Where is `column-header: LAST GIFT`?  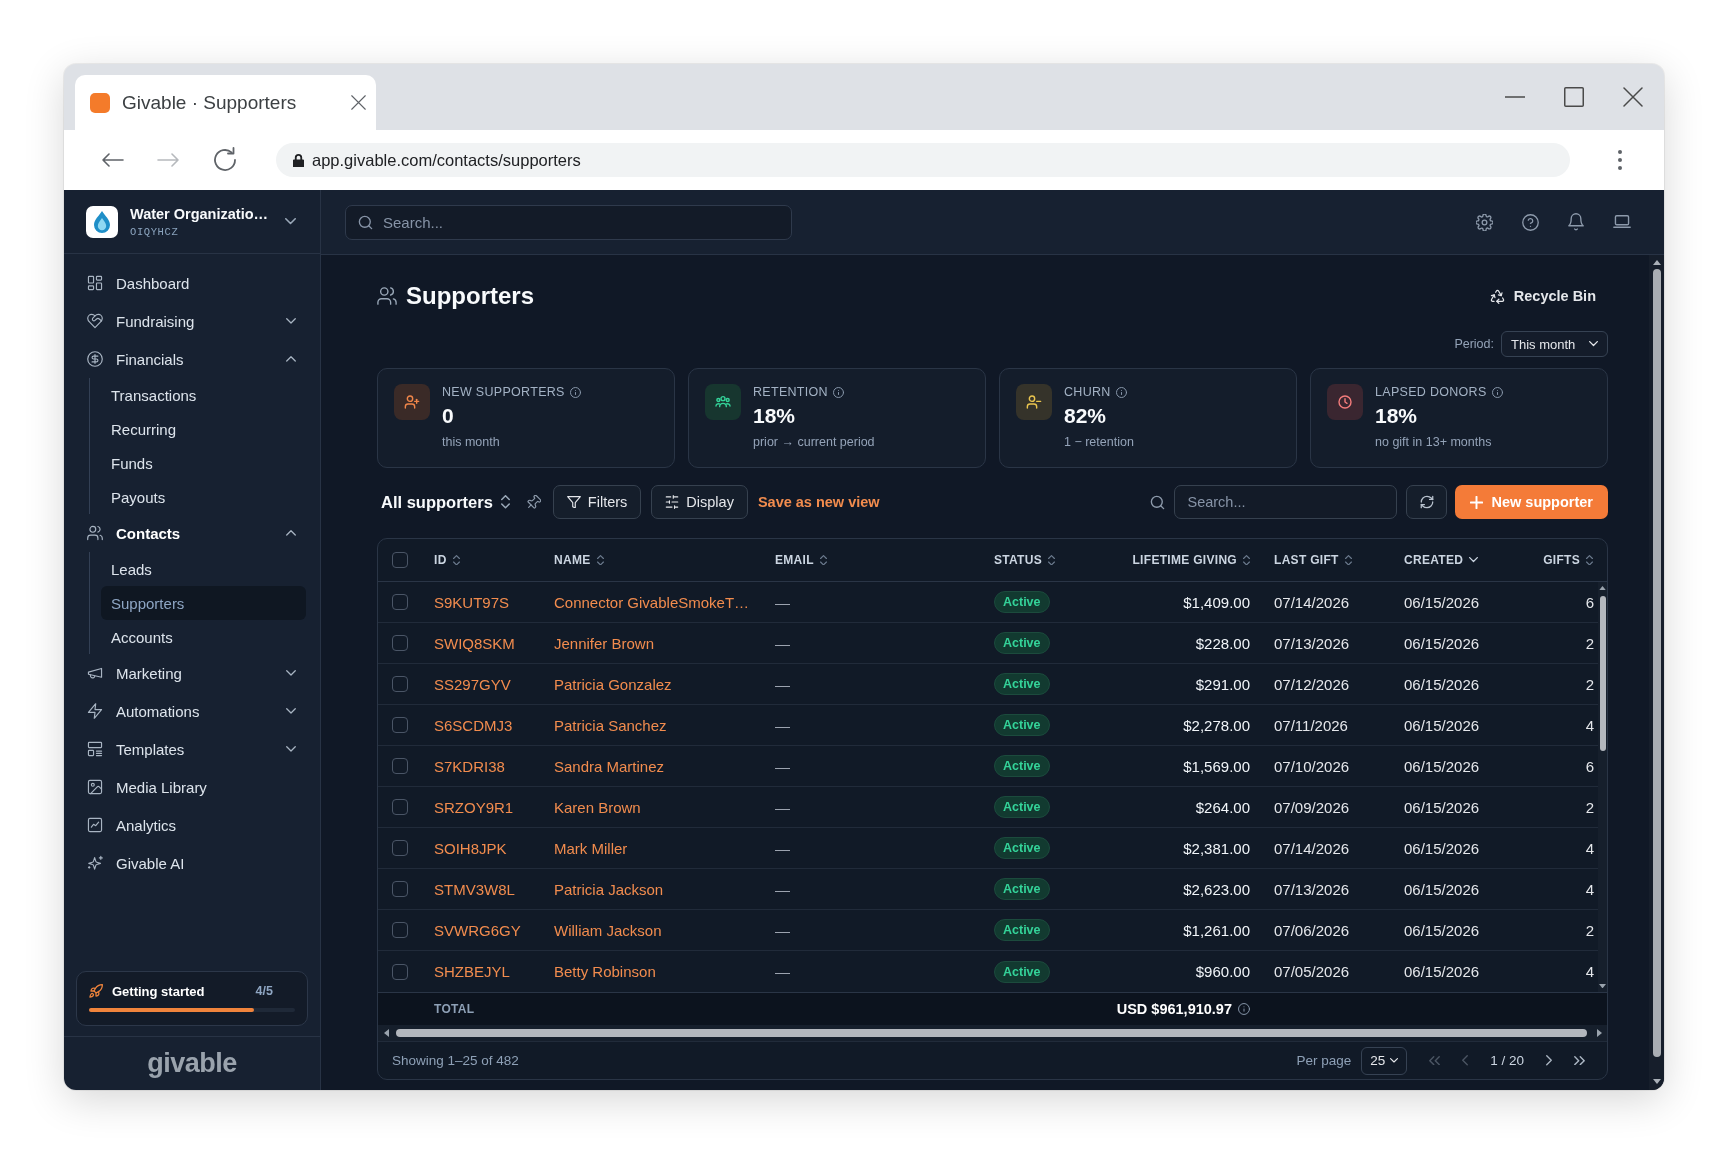
column-header: LAST GIFT is located at coordinates (1327, 560).